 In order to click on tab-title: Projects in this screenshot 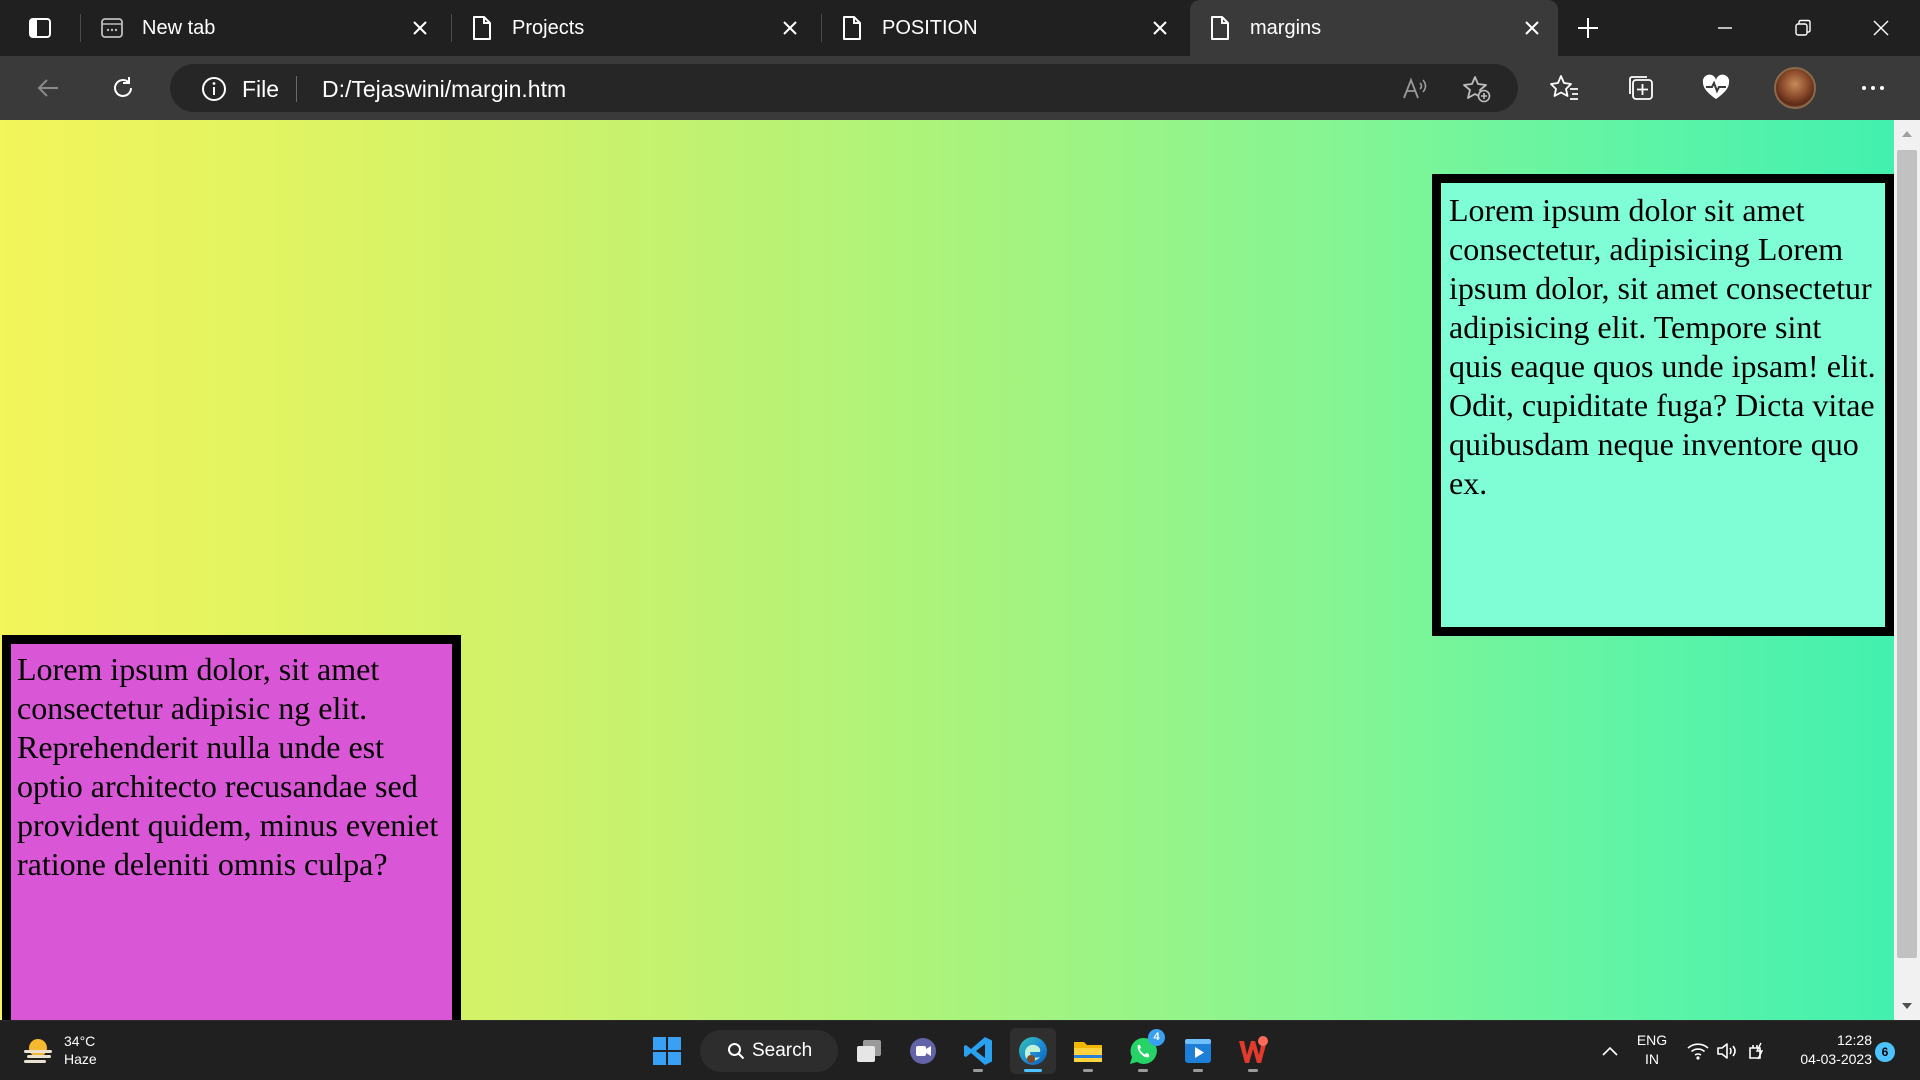, I will do `click(548, 28)`.